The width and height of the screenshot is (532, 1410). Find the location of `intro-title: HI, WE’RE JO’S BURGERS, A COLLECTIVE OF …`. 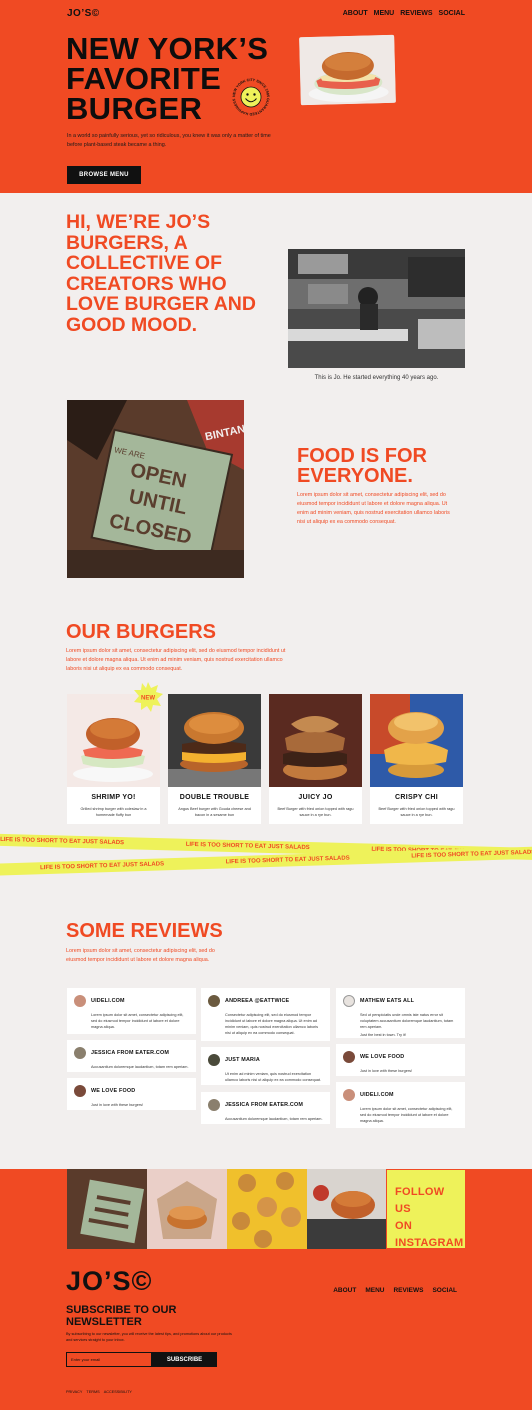

intro-title: HI, WE’RE JO’S BURGERS, A COLLECTIVE OF … is located at coordinates (161, 273).